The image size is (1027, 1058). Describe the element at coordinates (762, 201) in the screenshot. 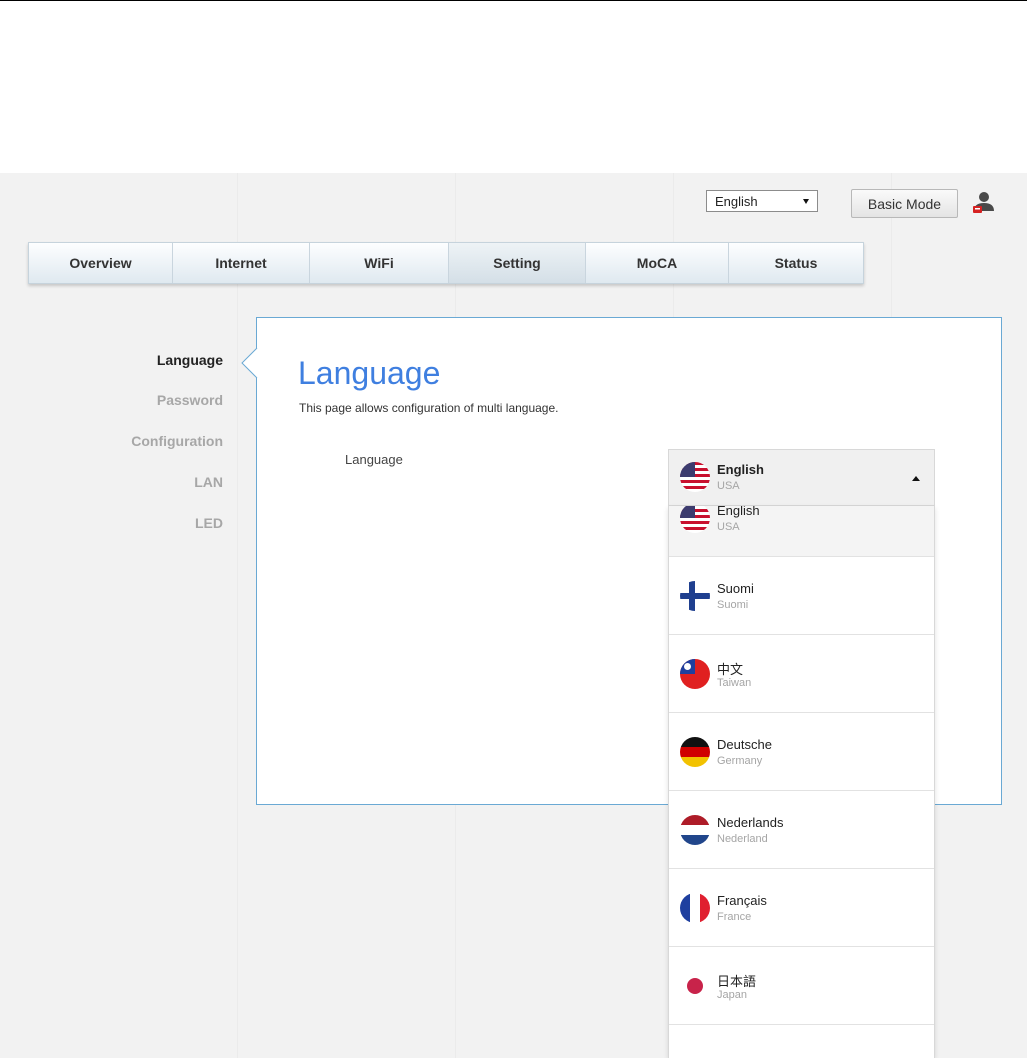

I see `header-language-select: English` at that location.